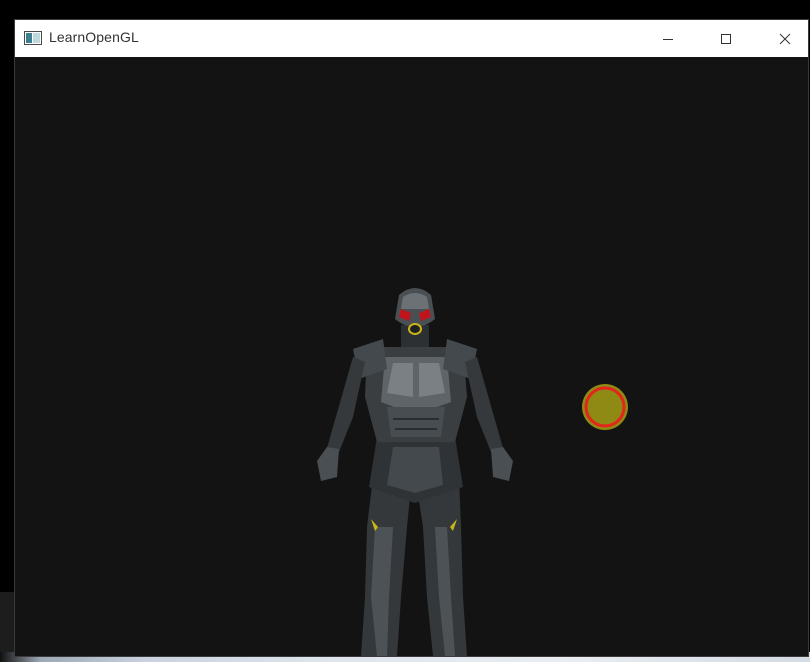 This screenshot has width=810, height=662. I want to click on window-title: LearnOpenGL, so click(94, 37).